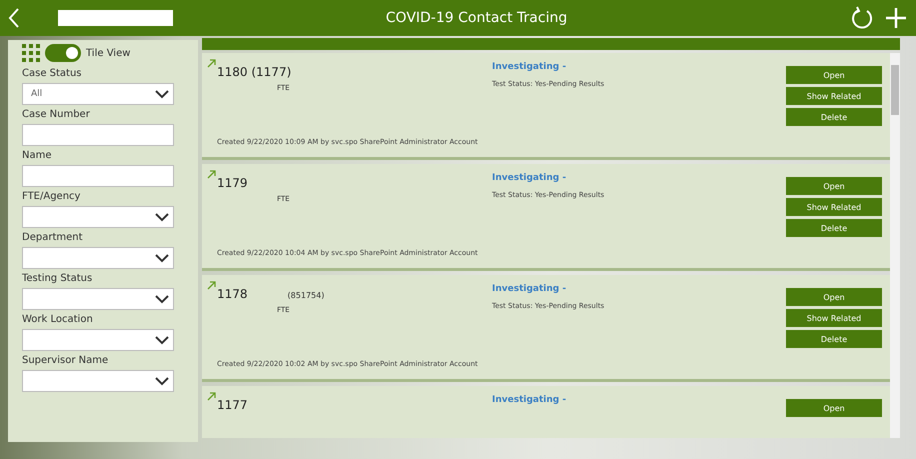  Describe the element at coordinates (306, 295) in the screenshot. I see `employee-id: (851754)` at that location.